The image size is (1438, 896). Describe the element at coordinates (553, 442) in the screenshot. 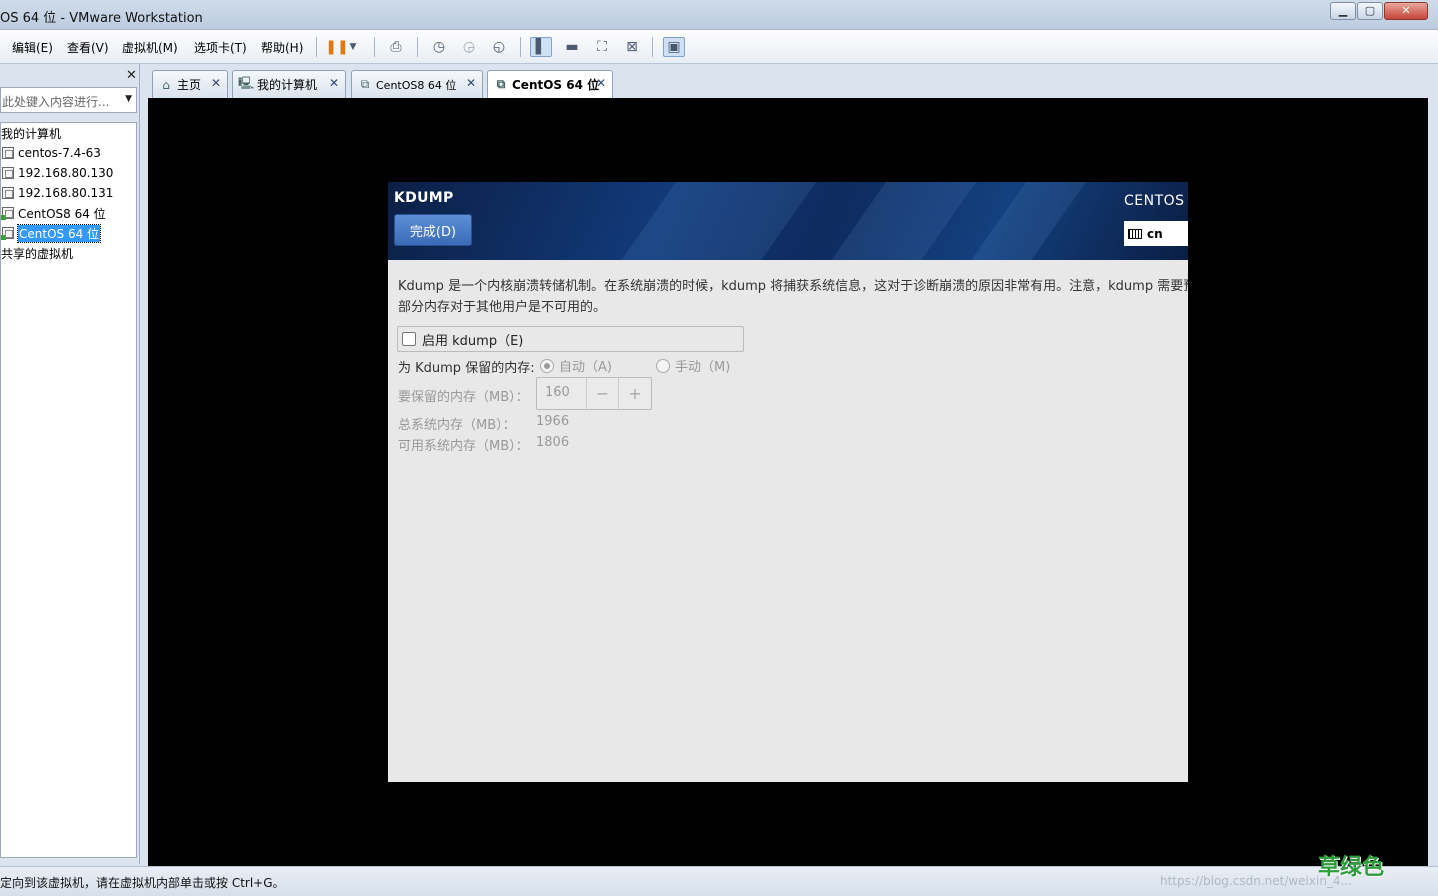

I see `usable-memory-value: 1806` at that location.